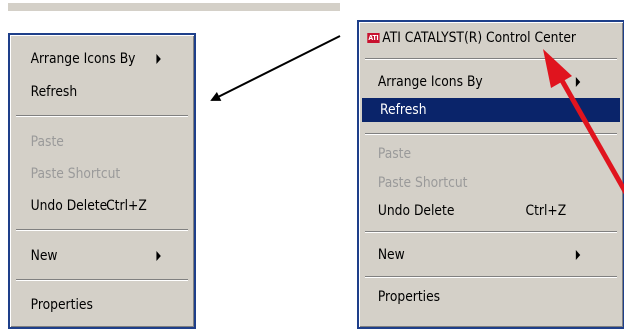 This screenshot has width=624, height=329. I want to click on desktop-strip, so click(174, 7).